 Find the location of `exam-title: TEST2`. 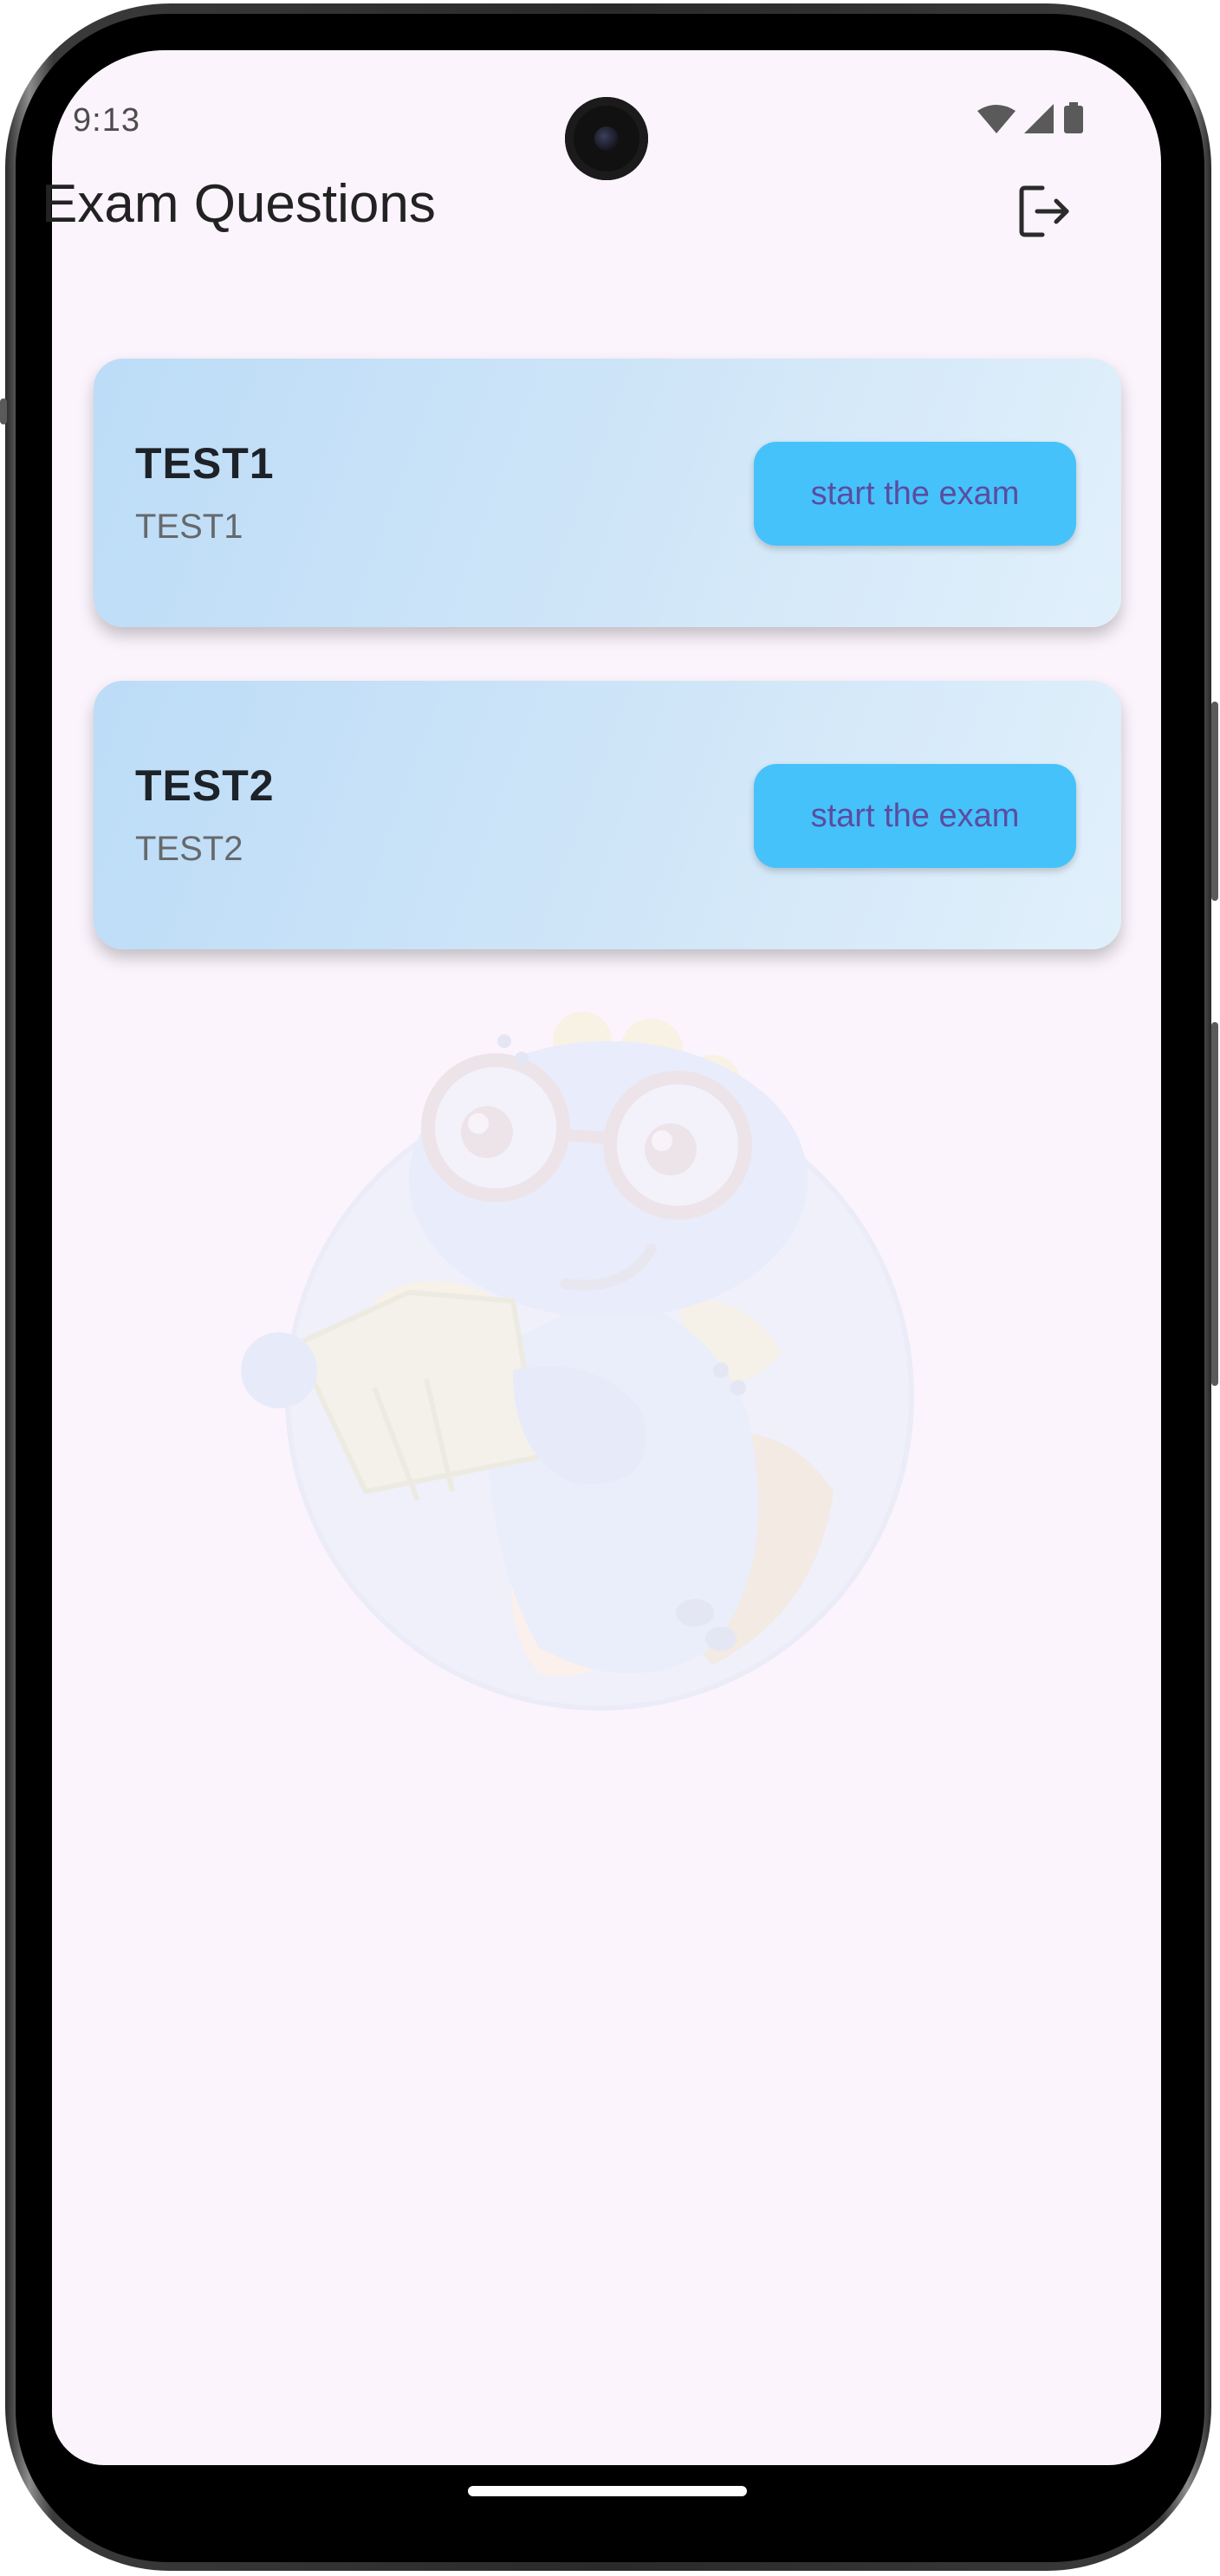

exam-title: TEST2 is located at coordinates (205, 785).